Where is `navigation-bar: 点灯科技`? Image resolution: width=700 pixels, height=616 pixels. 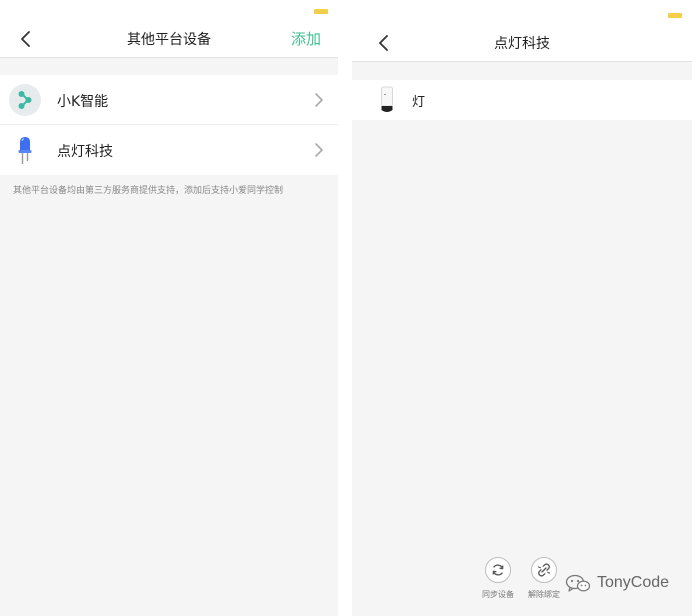
navigation-bar: 点灯科技 is located at coordinates (522, 43).